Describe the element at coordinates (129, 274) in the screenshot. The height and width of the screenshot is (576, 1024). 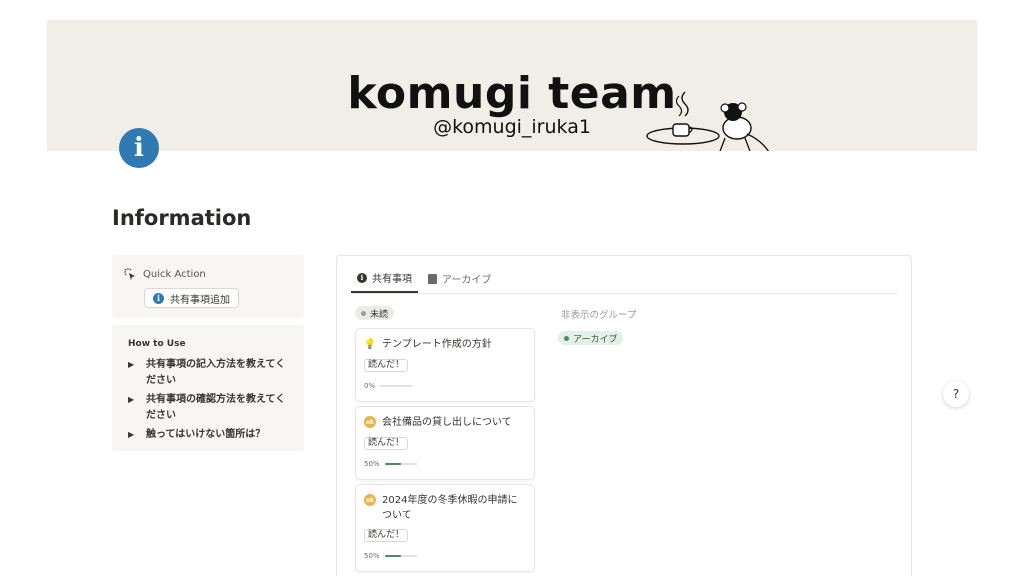
I see `cursor-click-icon` at that location.